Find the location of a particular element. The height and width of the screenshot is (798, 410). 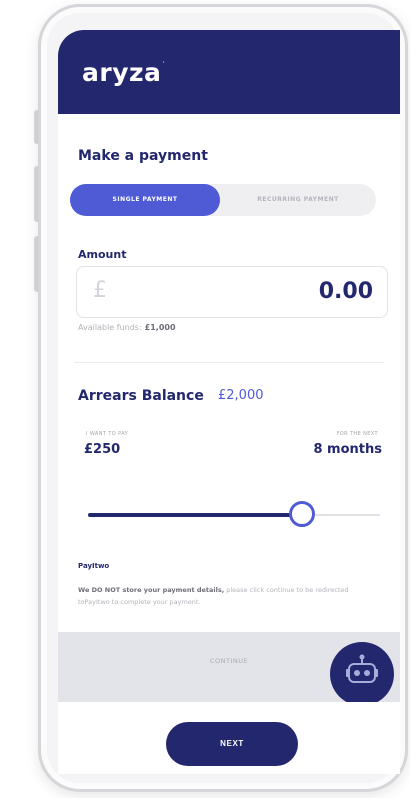

want-to-pay-value: £250 is located at coordinates (102, 449).